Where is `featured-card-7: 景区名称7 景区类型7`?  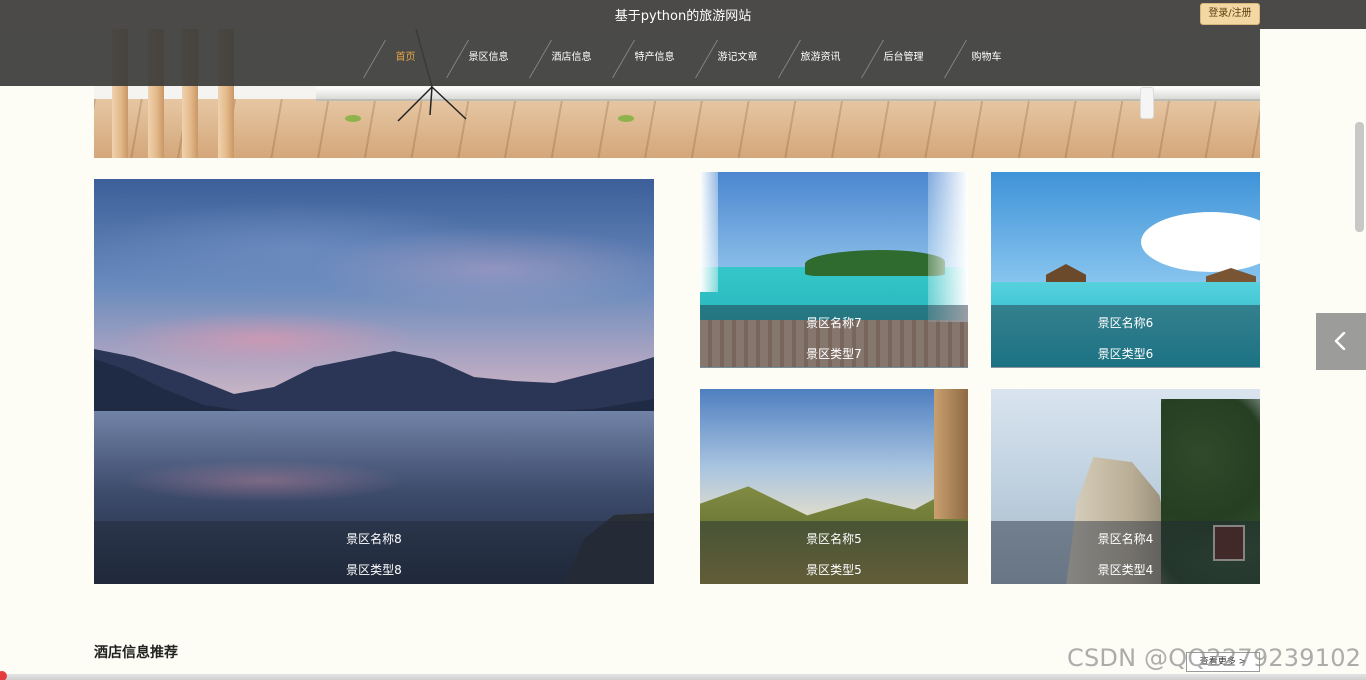 featured-card-7: 景区名称7 景区类型7 is located at coordinates (834, 270).